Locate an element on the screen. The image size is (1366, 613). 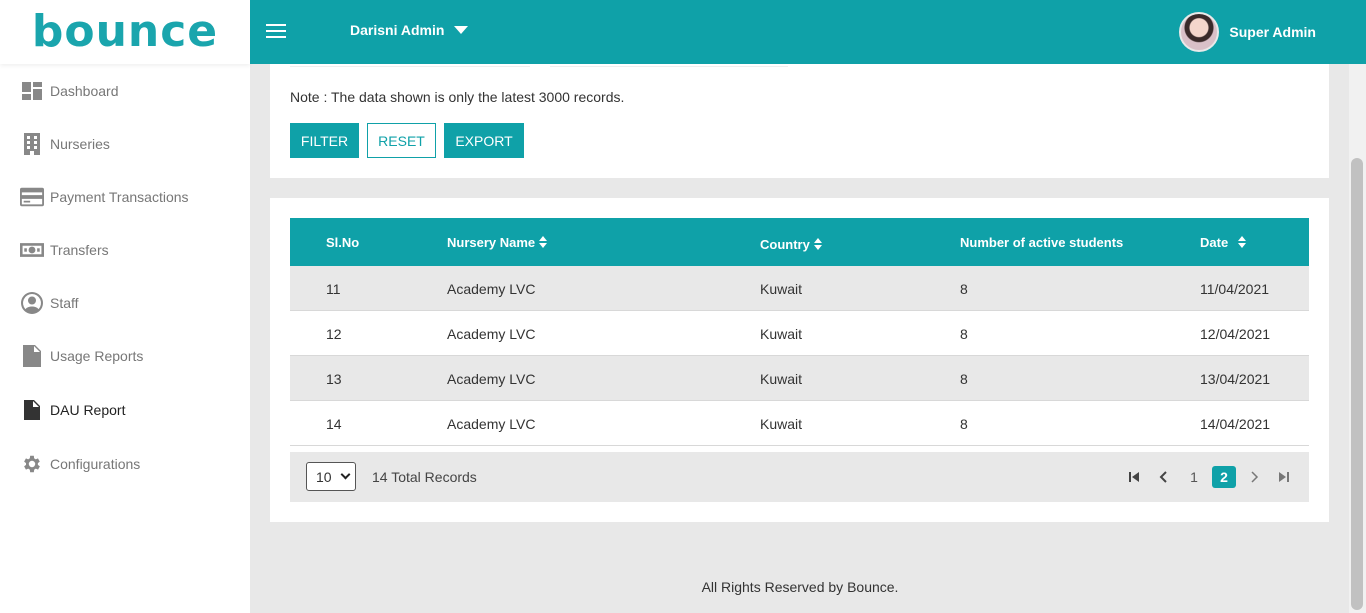
column-header-slno: Sl.No is located at coordinates (342, 242).